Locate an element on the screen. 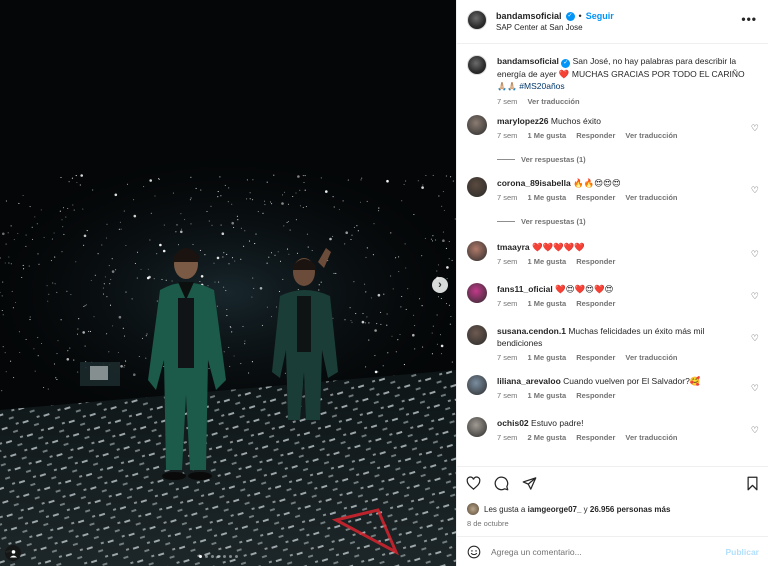 This screenshot has width=768, height=566. likes-prefix: Les gusta a is located at coordinates (505, 509).